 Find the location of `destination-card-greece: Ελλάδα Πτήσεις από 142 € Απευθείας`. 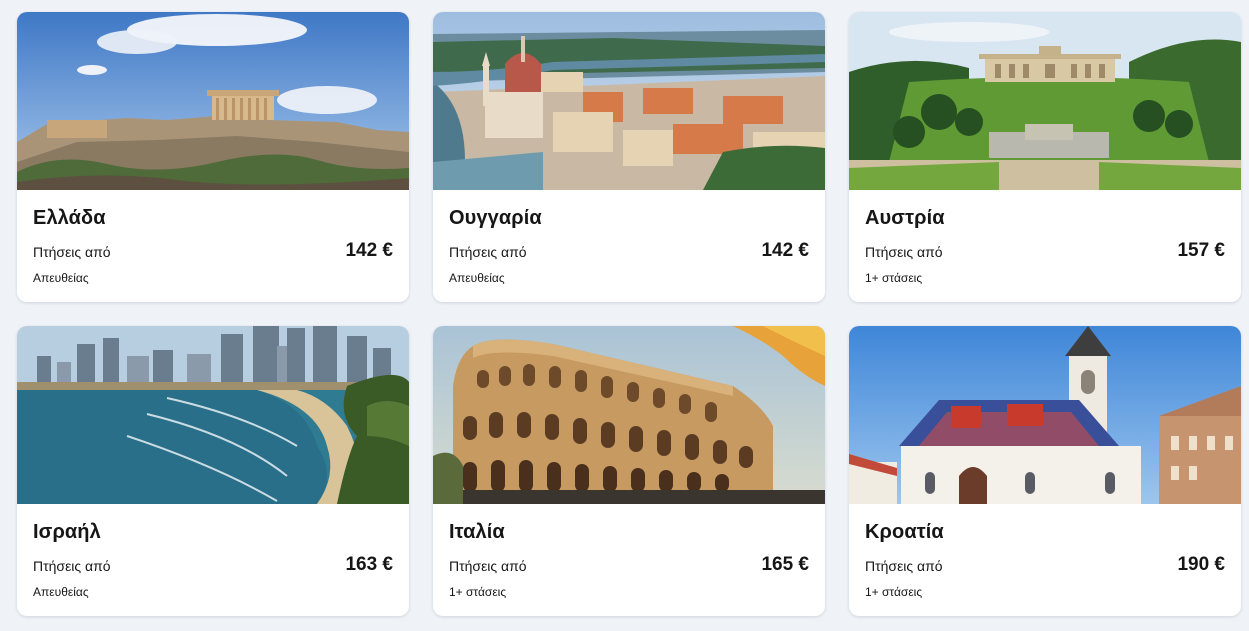

destination-card-greece: Ελλάδα Πτήσεις από 142 € Απευθείας is located at coordinates (213, 157).